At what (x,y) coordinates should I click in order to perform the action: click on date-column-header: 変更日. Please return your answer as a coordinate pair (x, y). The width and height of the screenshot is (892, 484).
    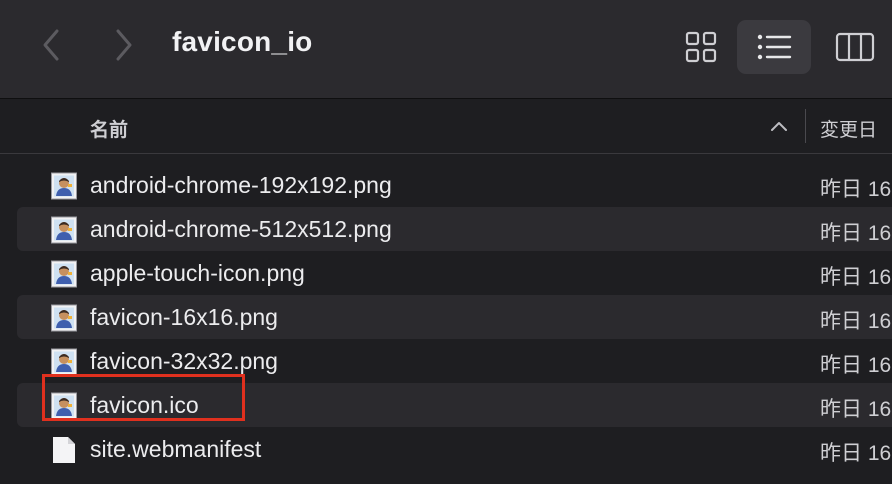
    Looking at the image, I should click on (848, 128).